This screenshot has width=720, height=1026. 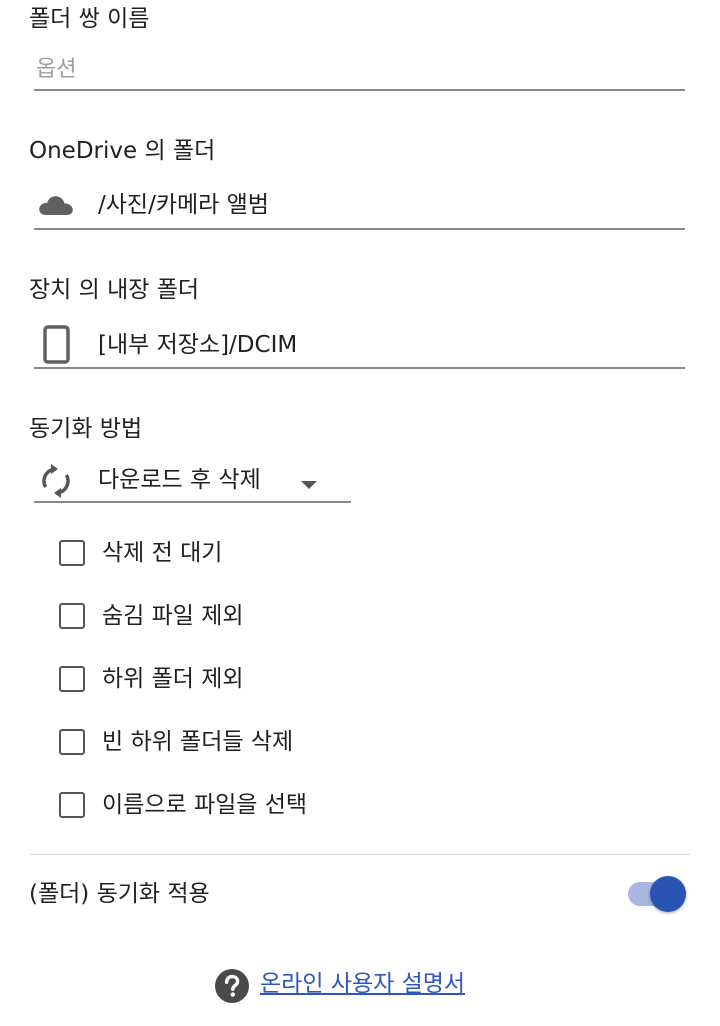 I want to click on option-label-wait-before-delete: 삭제 전 대기, so click(x=162, y=553).